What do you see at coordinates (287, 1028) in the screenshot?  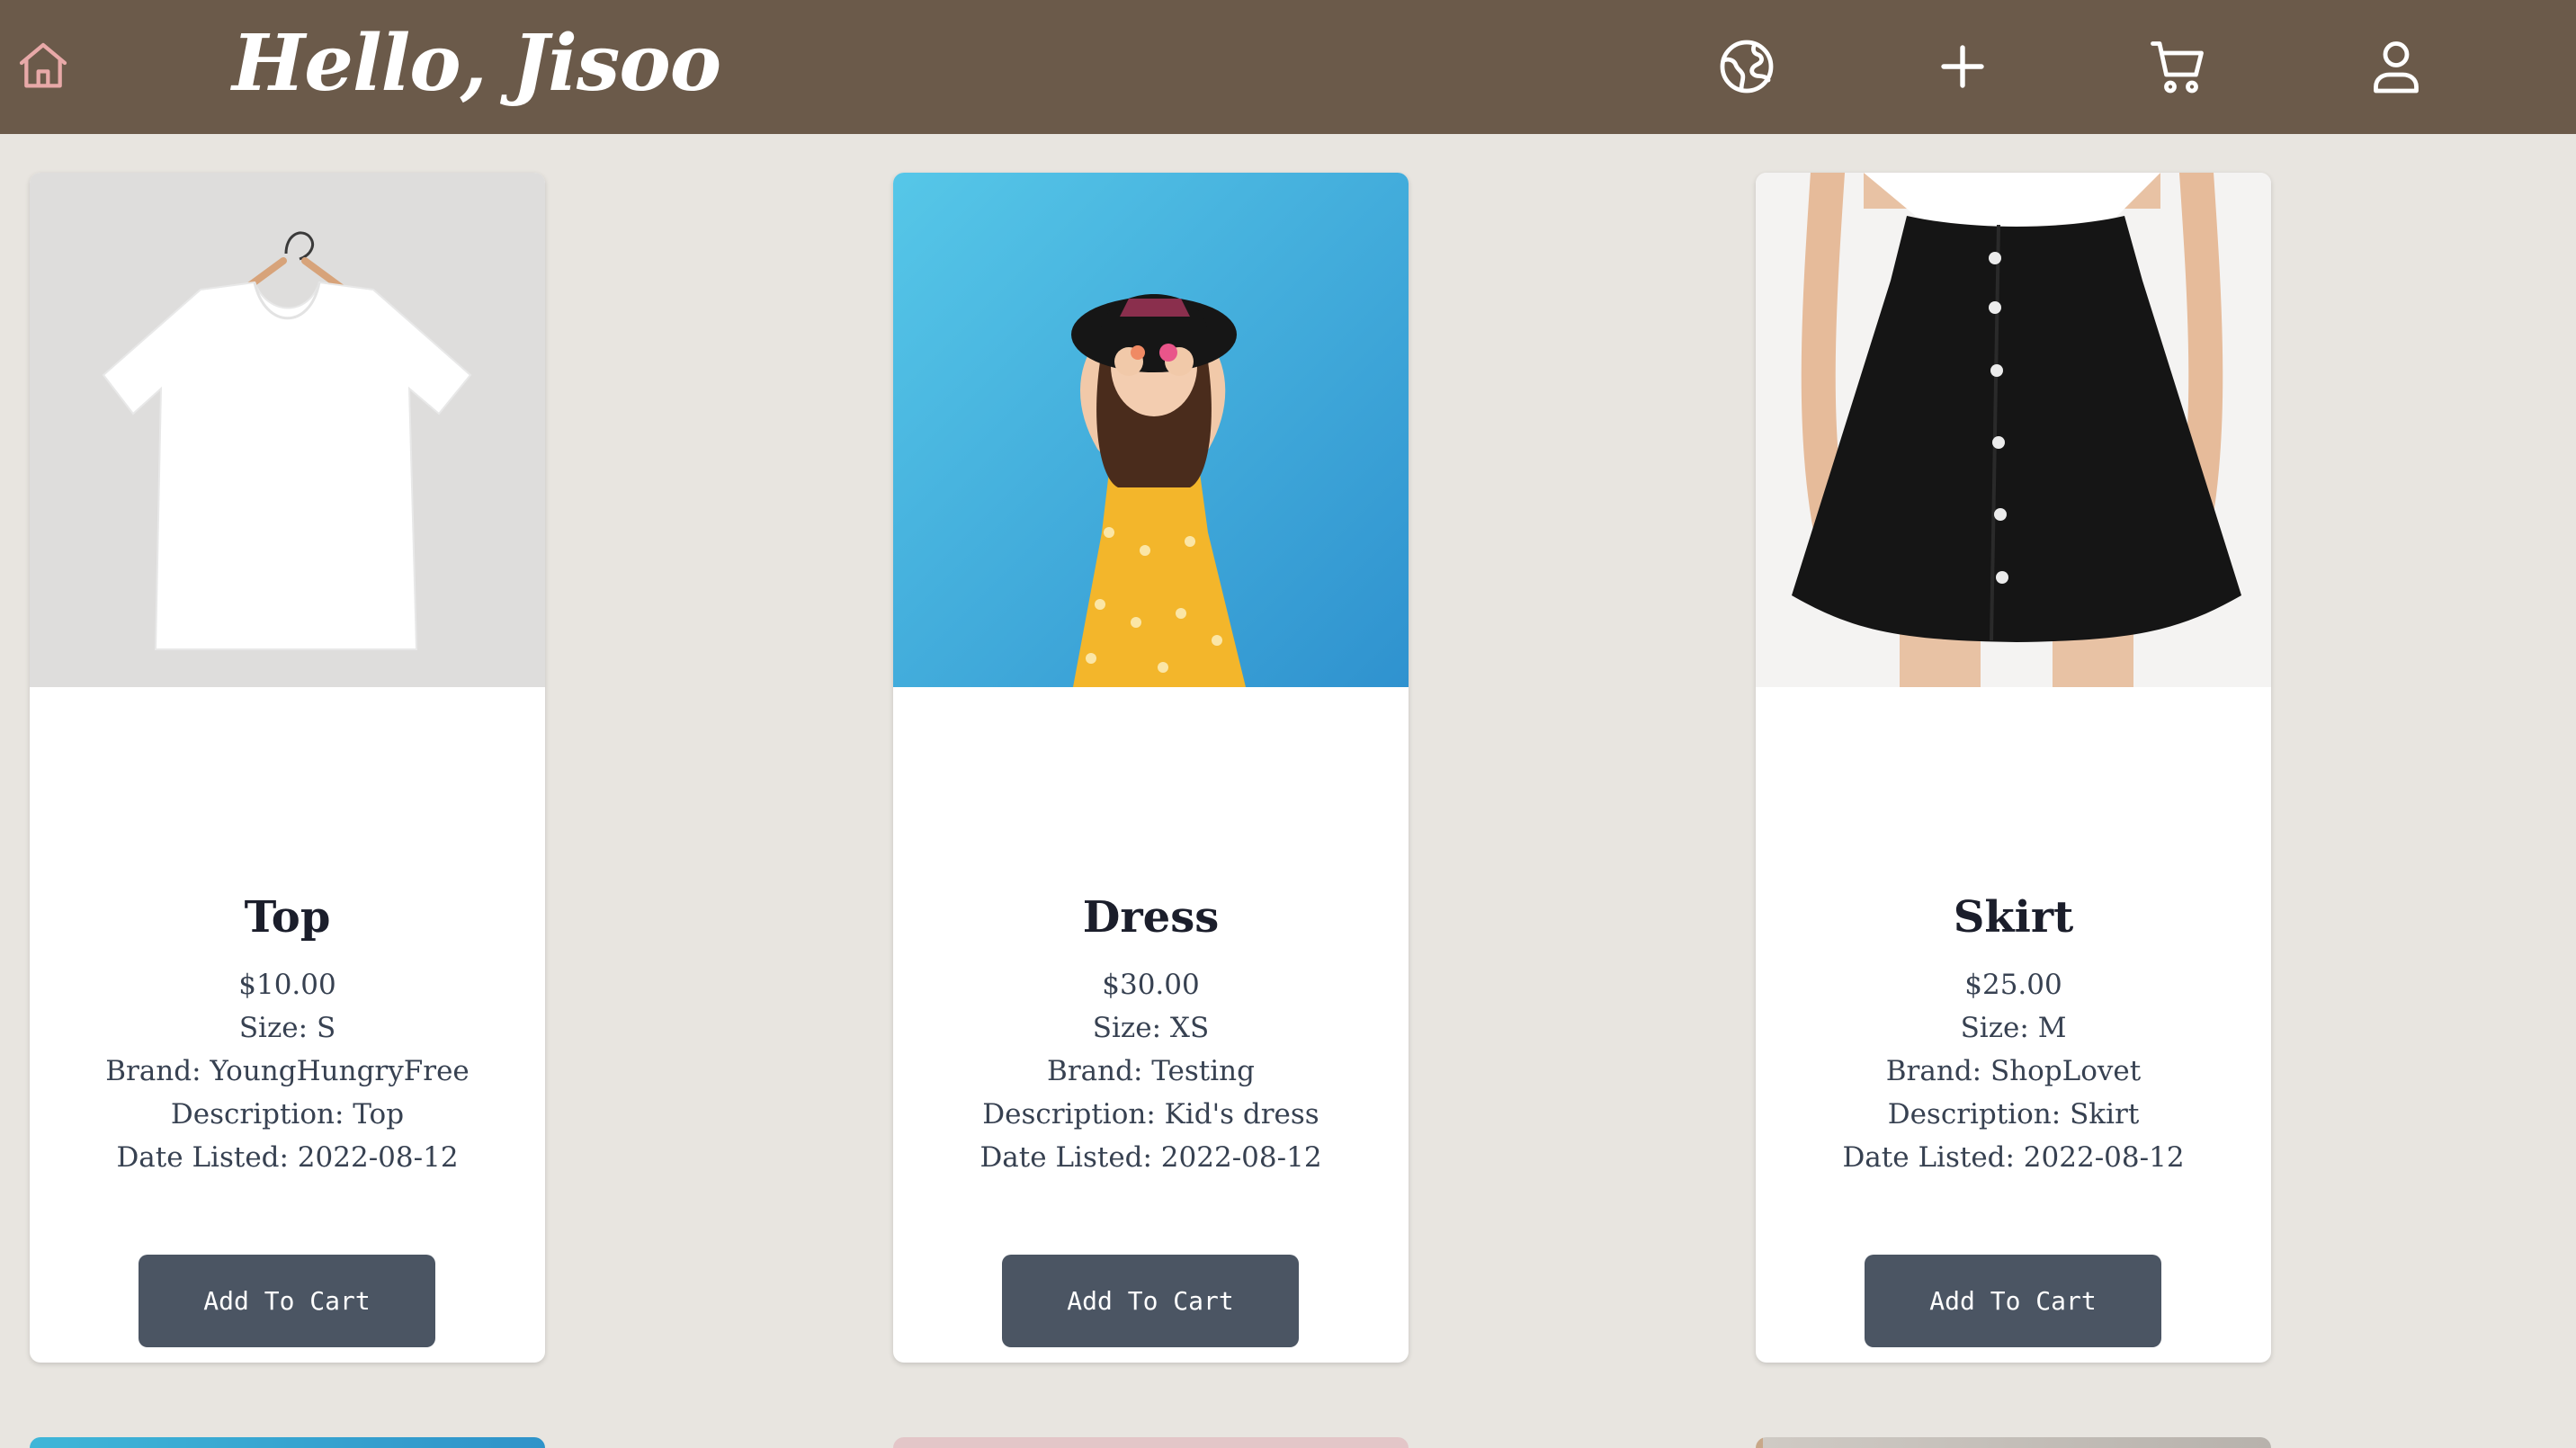 I see `product-size: Size: S` at bounding box center [287, 1028].